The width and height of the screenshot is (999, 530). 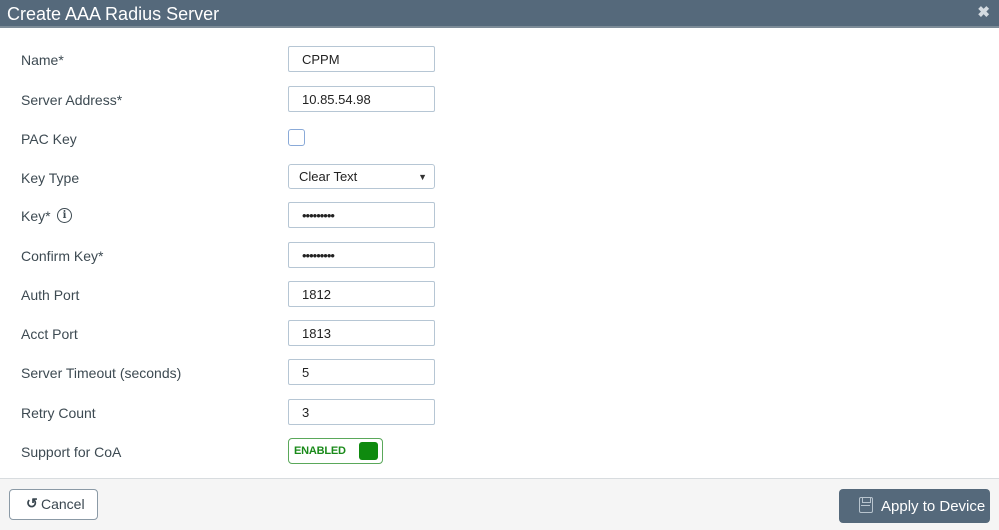 I want to click on dialog-header: Create AAA Radius Server ✖, so click(x=499, y=14).